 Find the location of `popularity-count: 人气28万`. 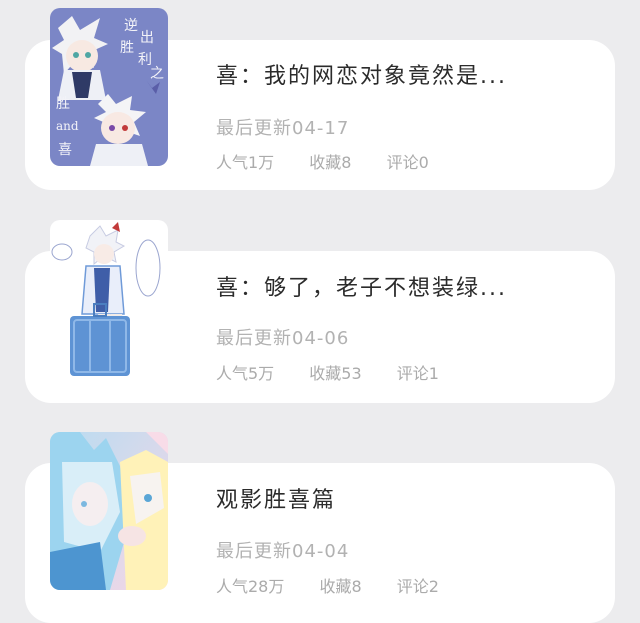

popularity-count: 人气28万 is located at coordinates (250, 586).